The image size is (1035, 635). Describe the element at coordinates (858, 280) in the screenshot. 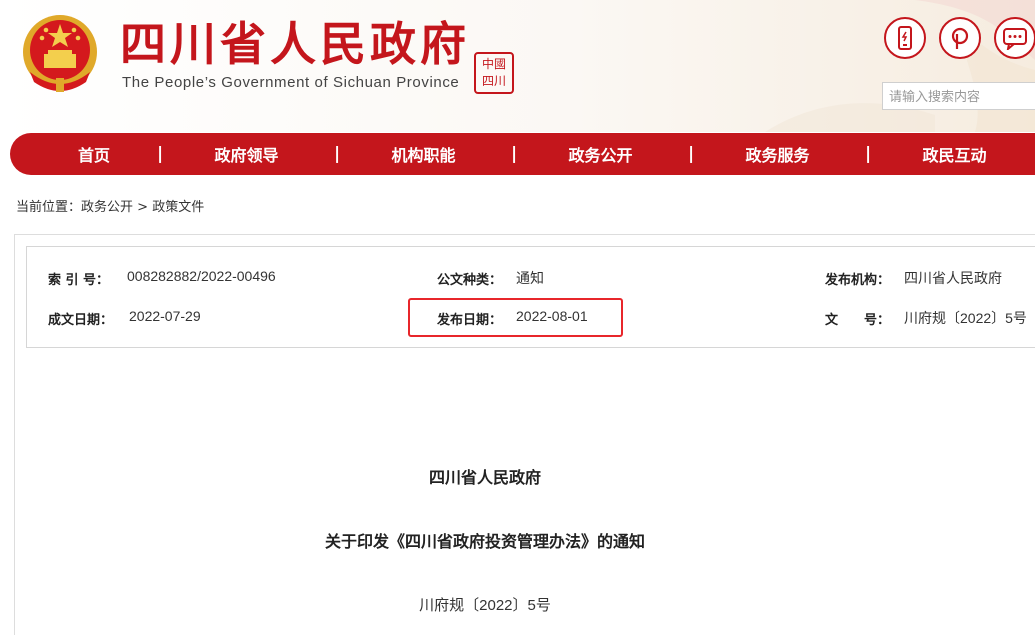

I see `publisher-label: 发布机构：` at that location.